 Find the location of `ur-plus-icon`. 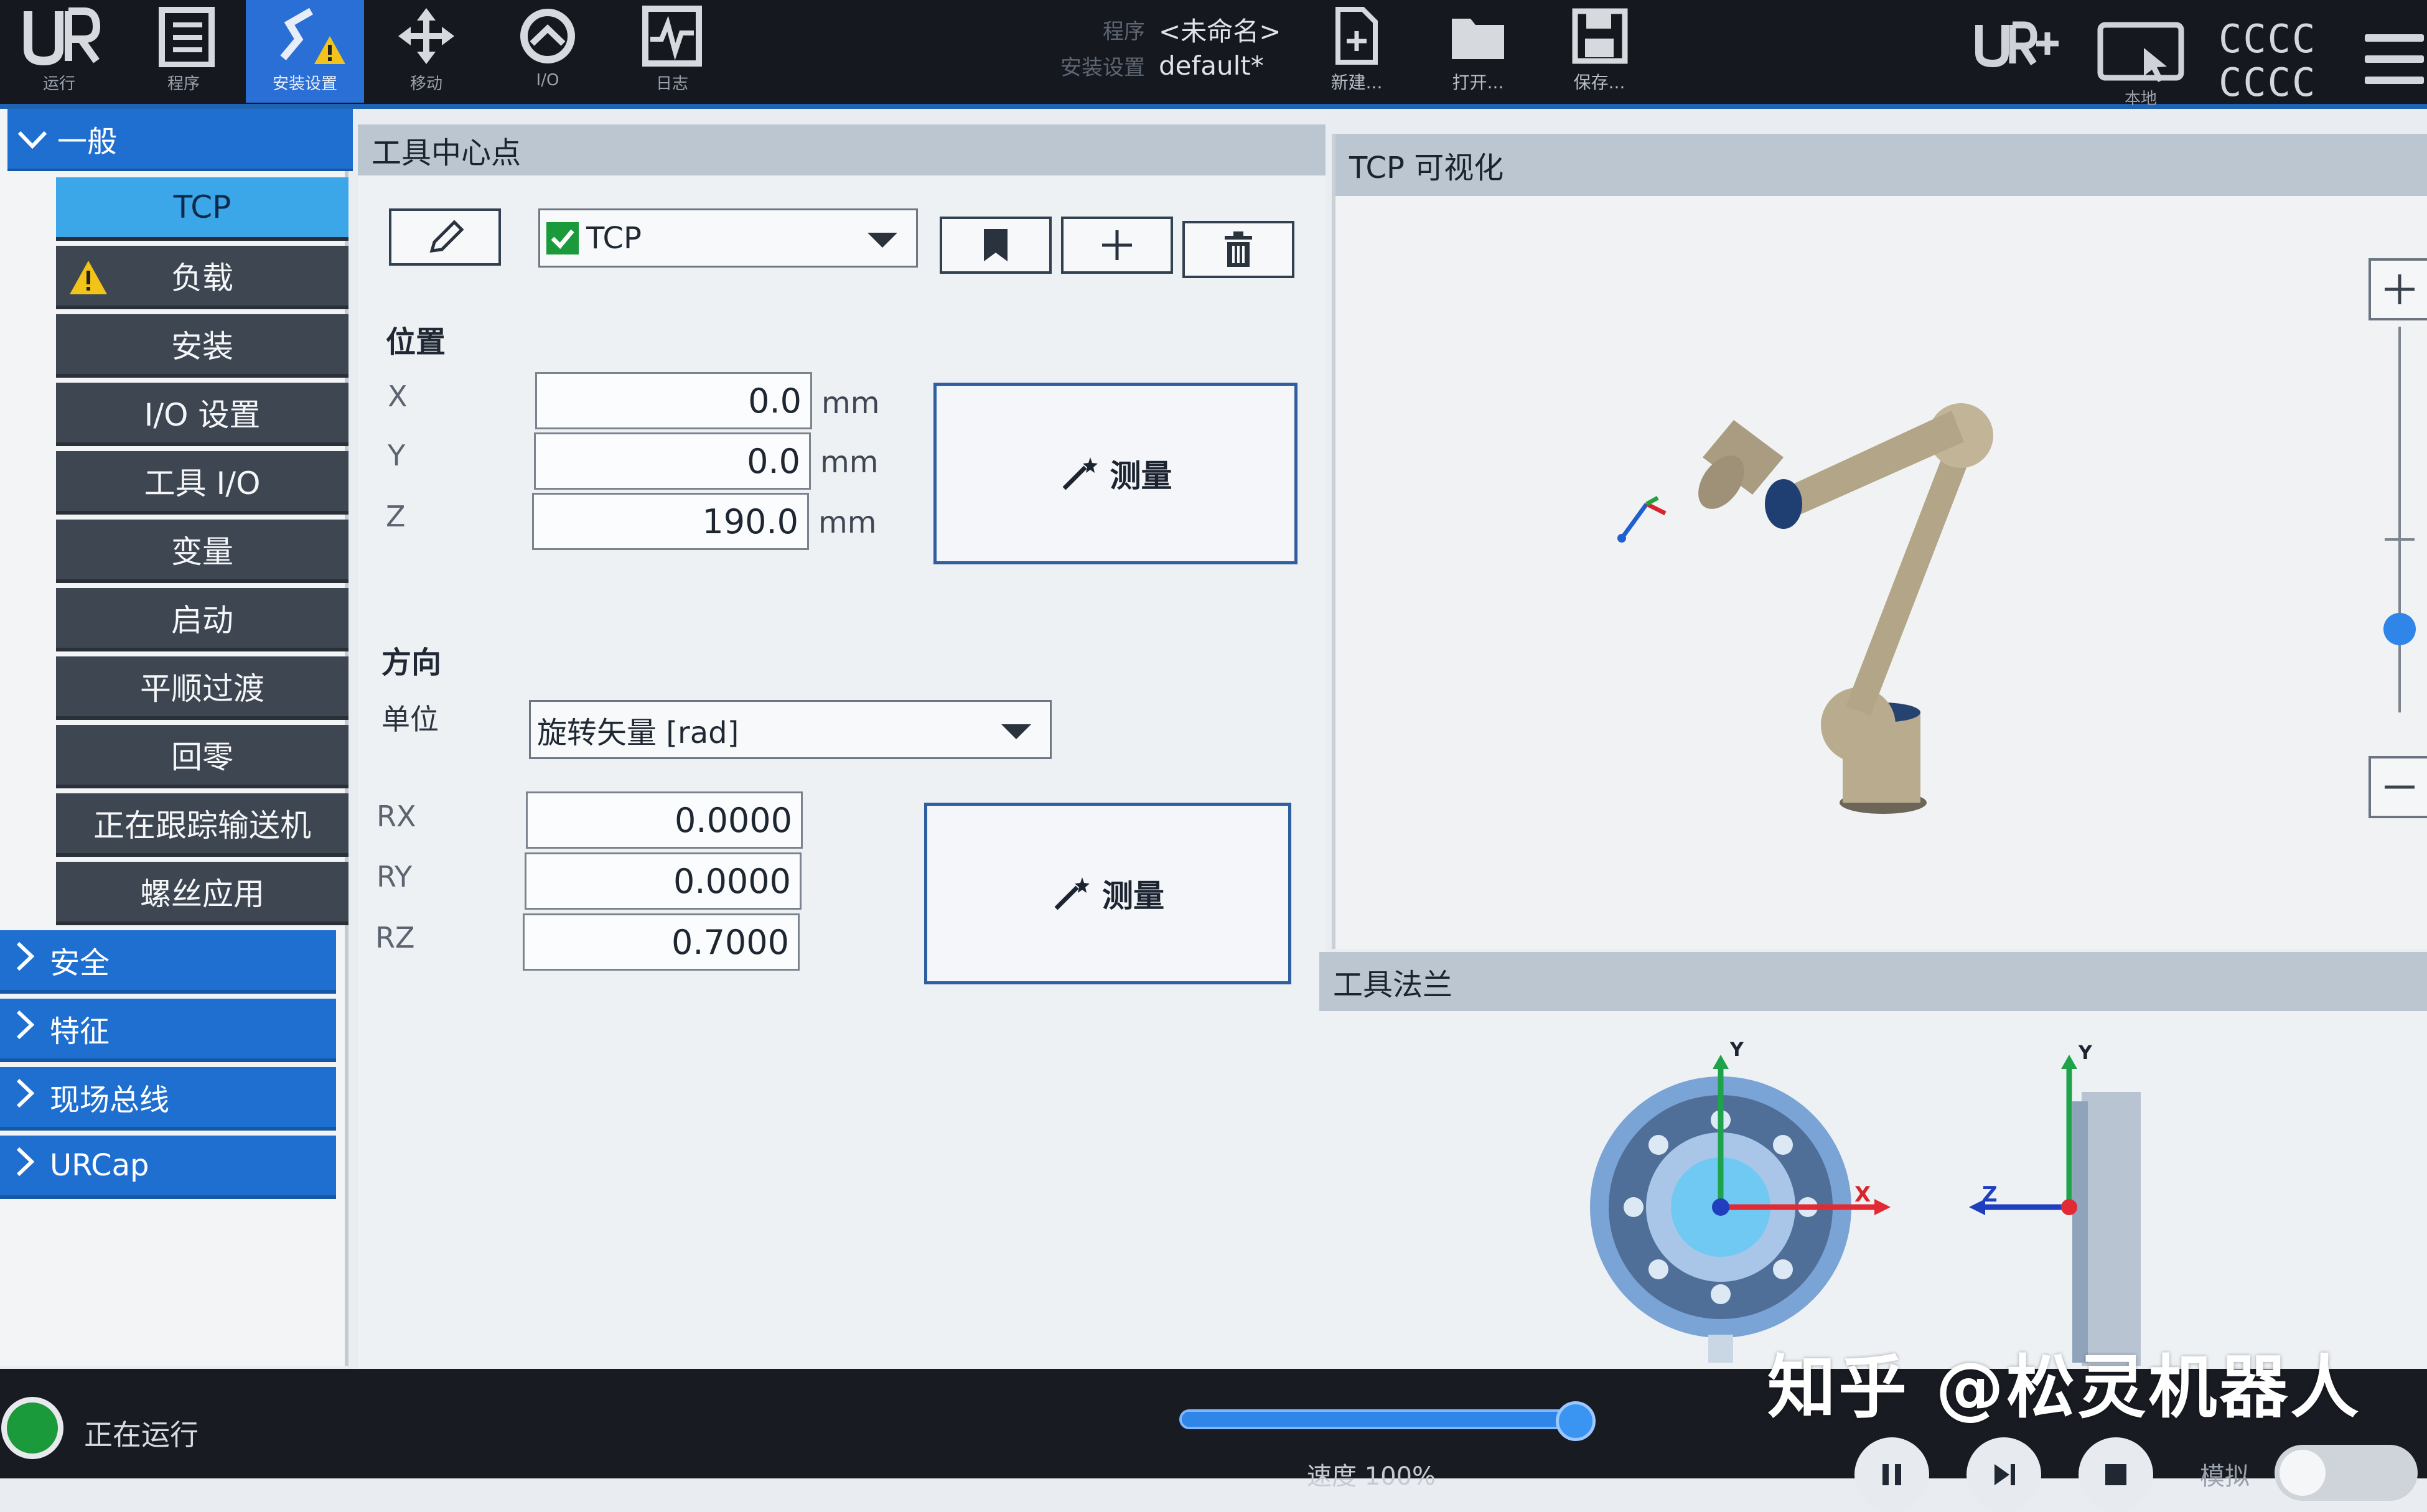

ur-plus-icon is located at coordinates (2017, 44).